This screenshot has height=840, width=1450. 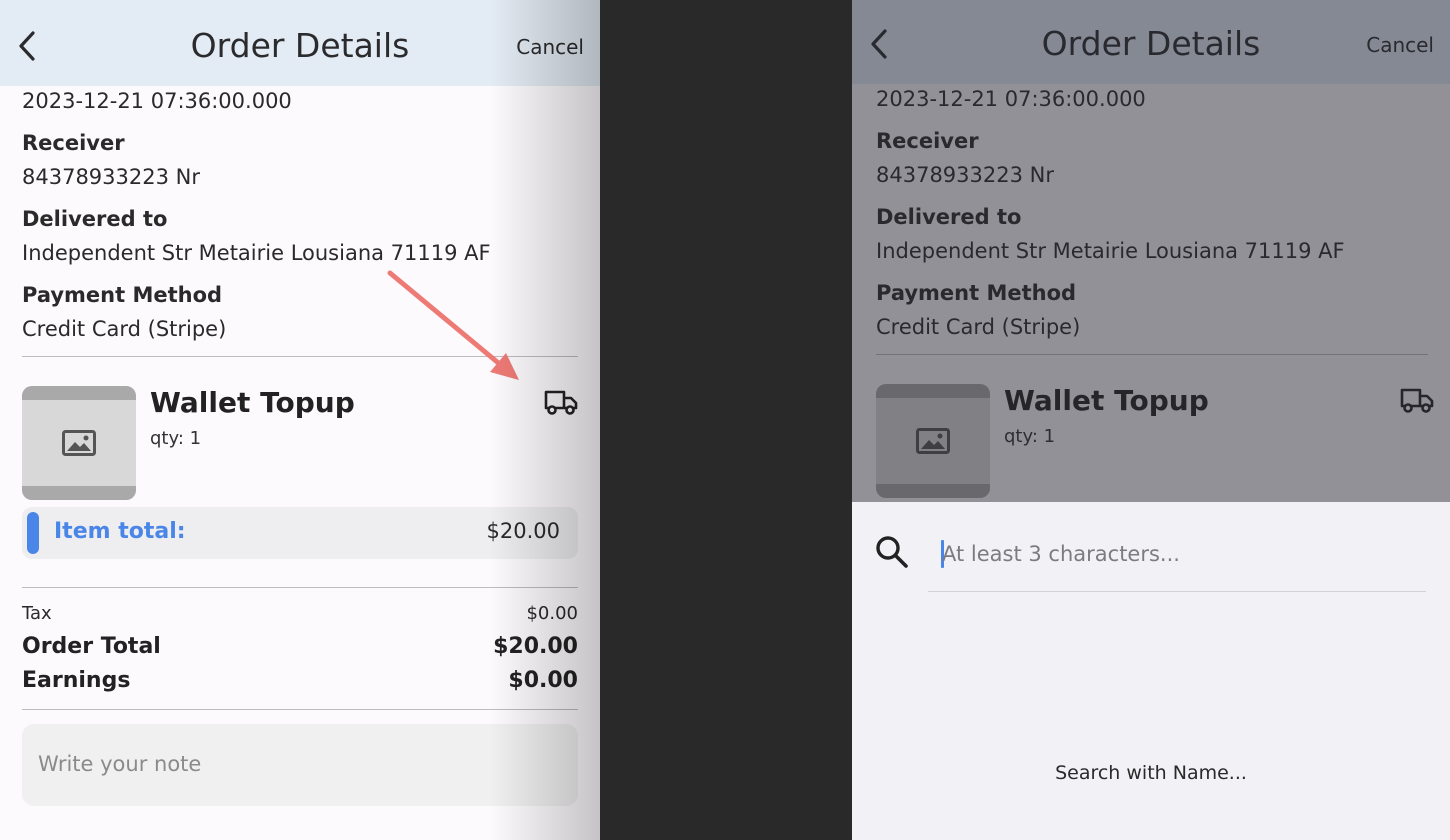 What do you see at coordinates (122, 295) in the screenshot?
I see `payment-method-label: Payment Method` at bounding box center [122, 295].